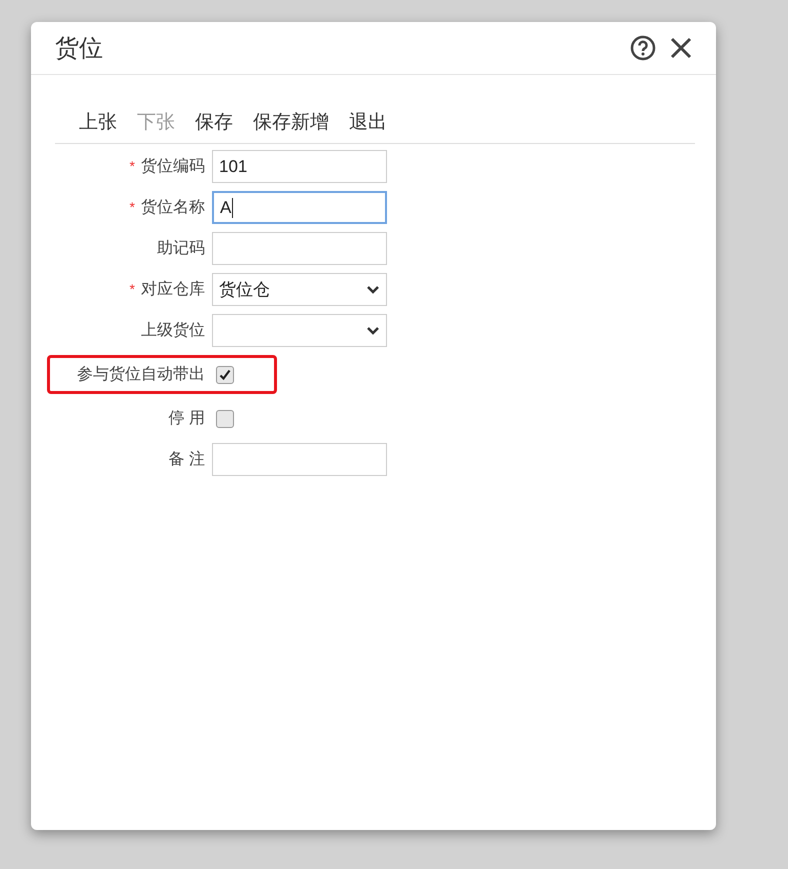 This screenshot has width=788, height=869. I want to click on input-field: 101, so click(299, 166).